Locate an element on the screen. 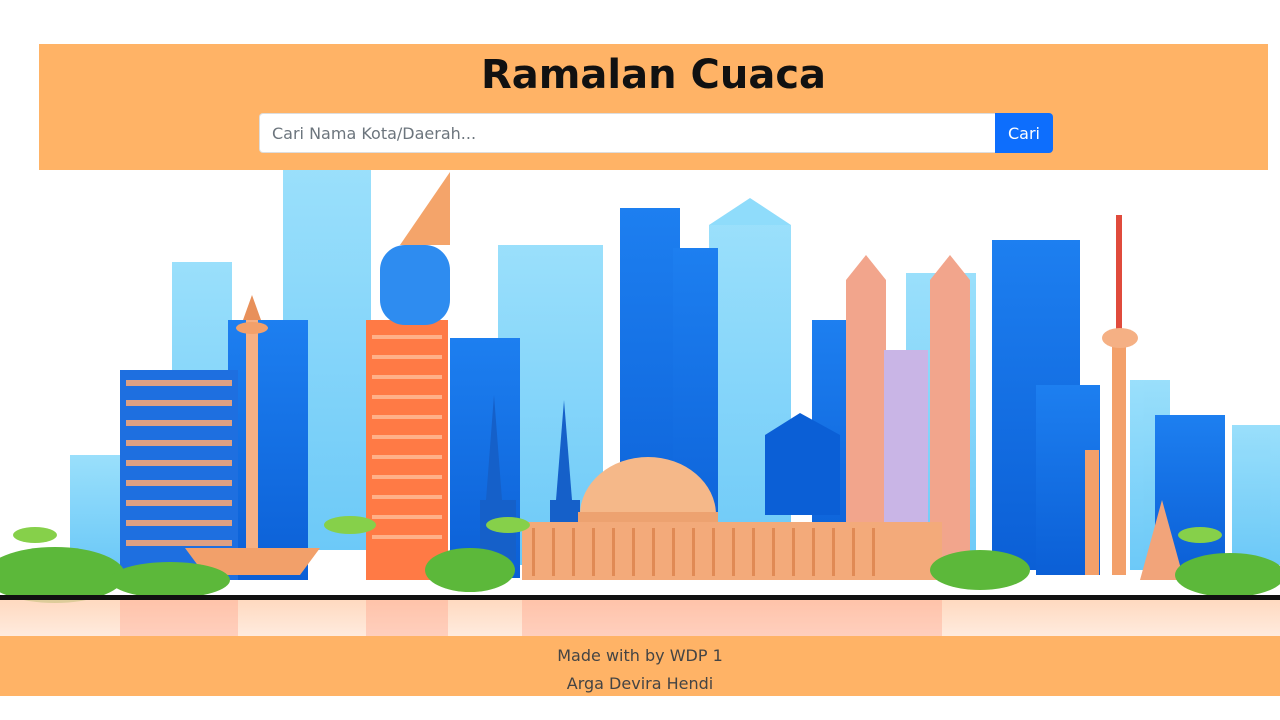  page-title: Ramalan Cuaca is located at coordinates (653, 75).